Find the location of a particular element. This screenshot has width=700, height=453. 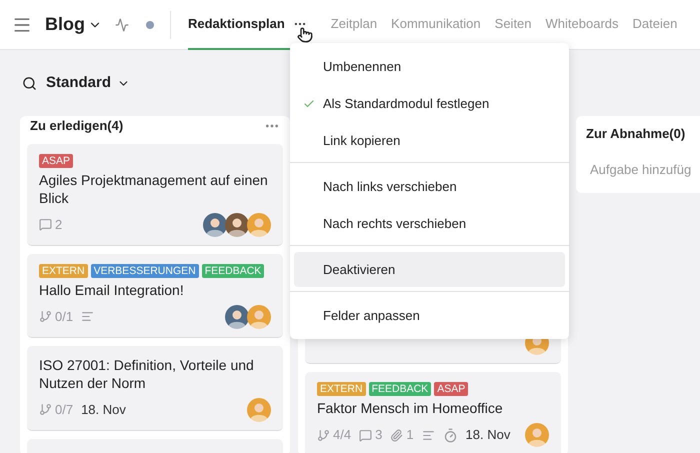

task-card: ISO 27001: Definition, Vorteile und Nutzen der Norm 0/7 18. Nov is located at coordinates (155, 388).